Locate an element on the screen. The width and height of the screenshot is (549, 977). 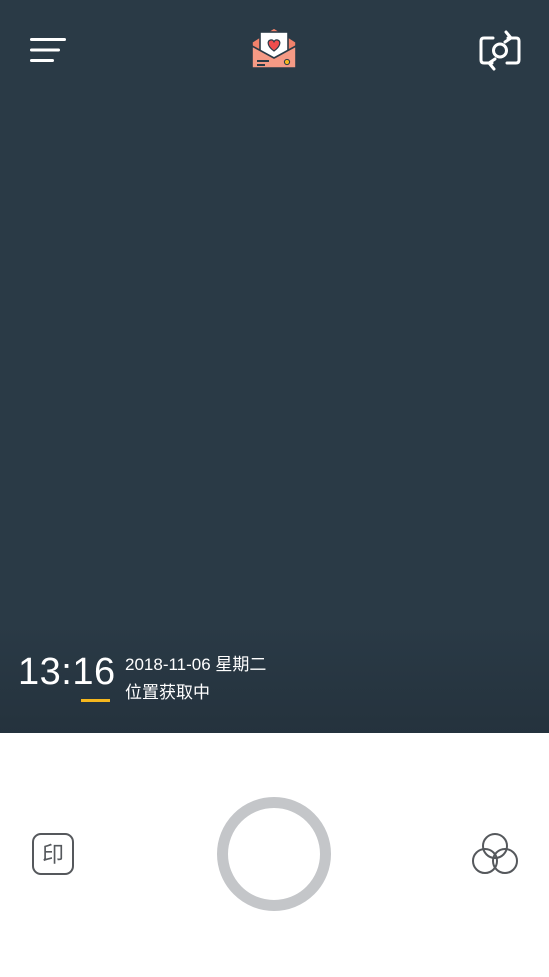
stamp-glyph: 印 is located at coordinates (53, 855).